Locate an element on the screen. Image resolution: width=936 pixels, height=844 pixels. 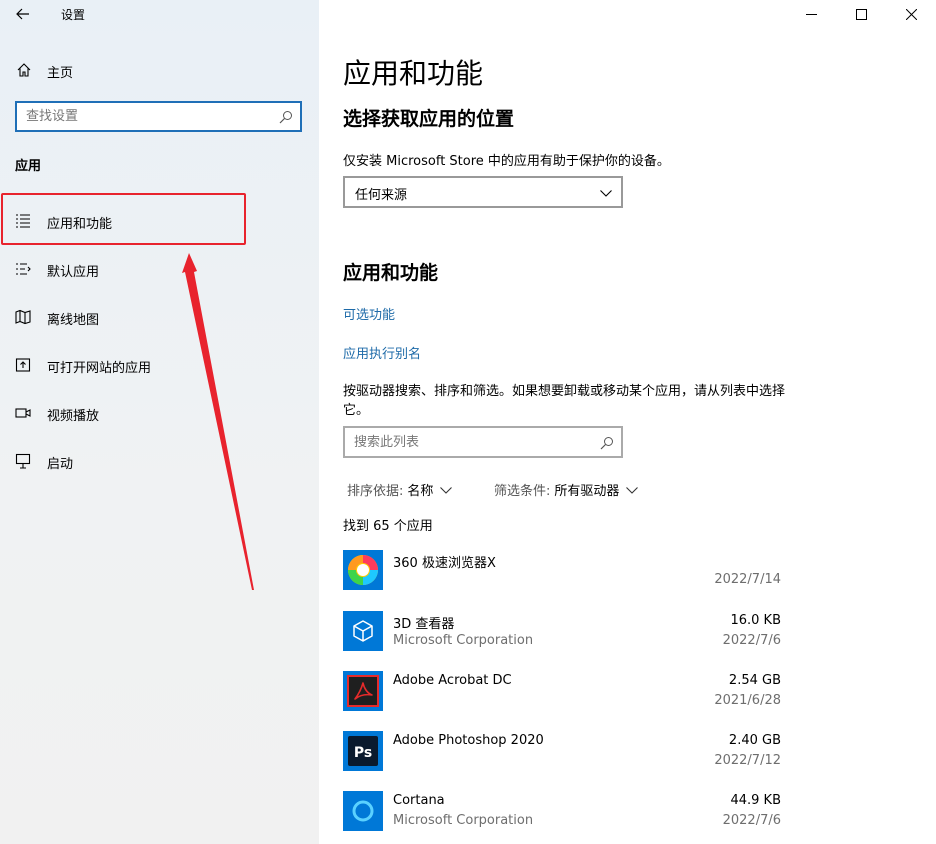
sidebar-item-apps-features: 应用和功能 is located at coordinates (159, 221).